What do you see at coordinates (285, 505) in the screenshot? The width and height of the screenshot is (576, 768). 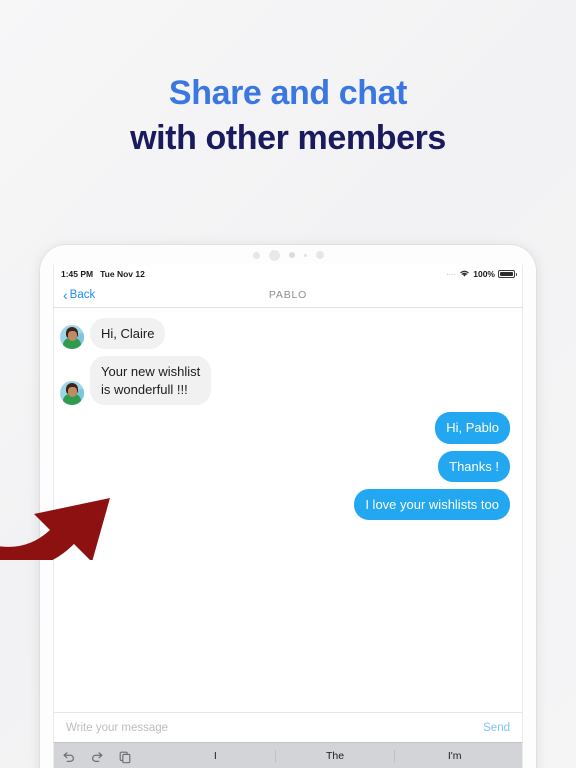 I see `message-row: I love your wishlists too` at bounding box center [285, 505].